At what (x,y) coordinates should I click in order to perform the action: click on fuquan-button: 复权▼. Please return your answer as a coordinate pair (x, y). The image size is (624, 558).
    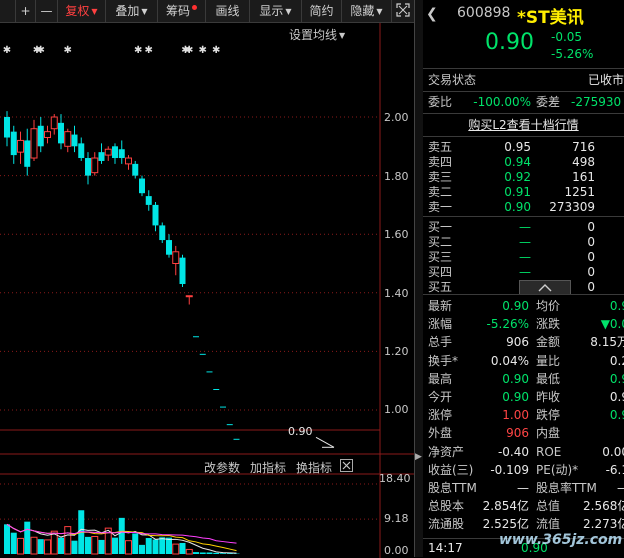
    Looking at the image, I should click on (82, 11).